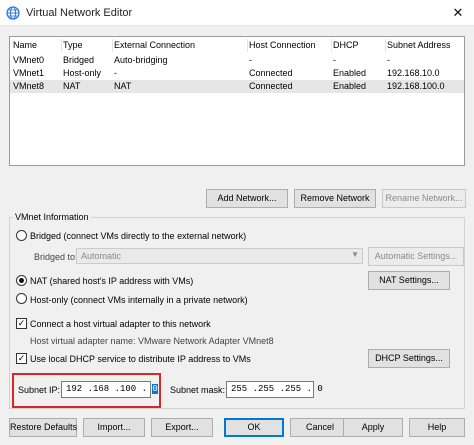 This screenshot has width=474, height=445. Describe the element at coordinates (373, 427) in the screenshot. I see `apply-button: Apply` at that location.